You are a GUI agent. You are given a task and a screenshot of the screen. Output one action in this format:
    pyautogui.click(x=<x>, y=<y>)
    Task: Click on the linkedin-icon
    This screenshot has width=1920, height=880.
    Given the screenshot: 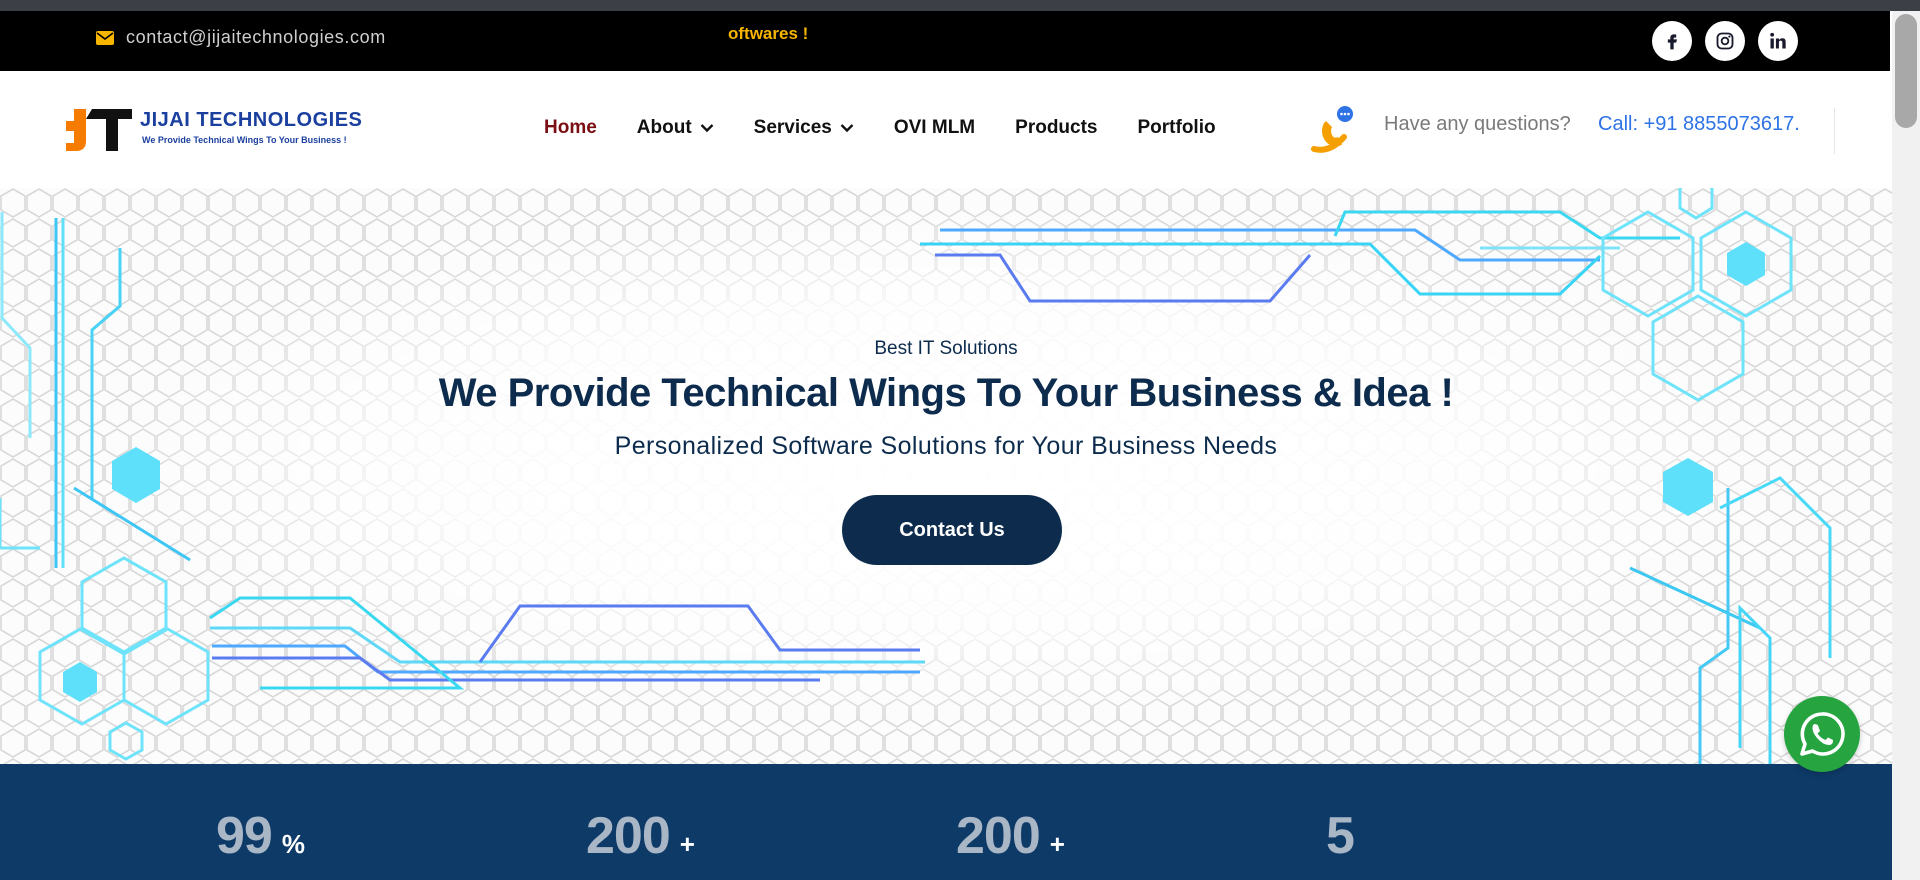 What is the action you would take?
    pyautogui.click(x=1778, y=40)
    